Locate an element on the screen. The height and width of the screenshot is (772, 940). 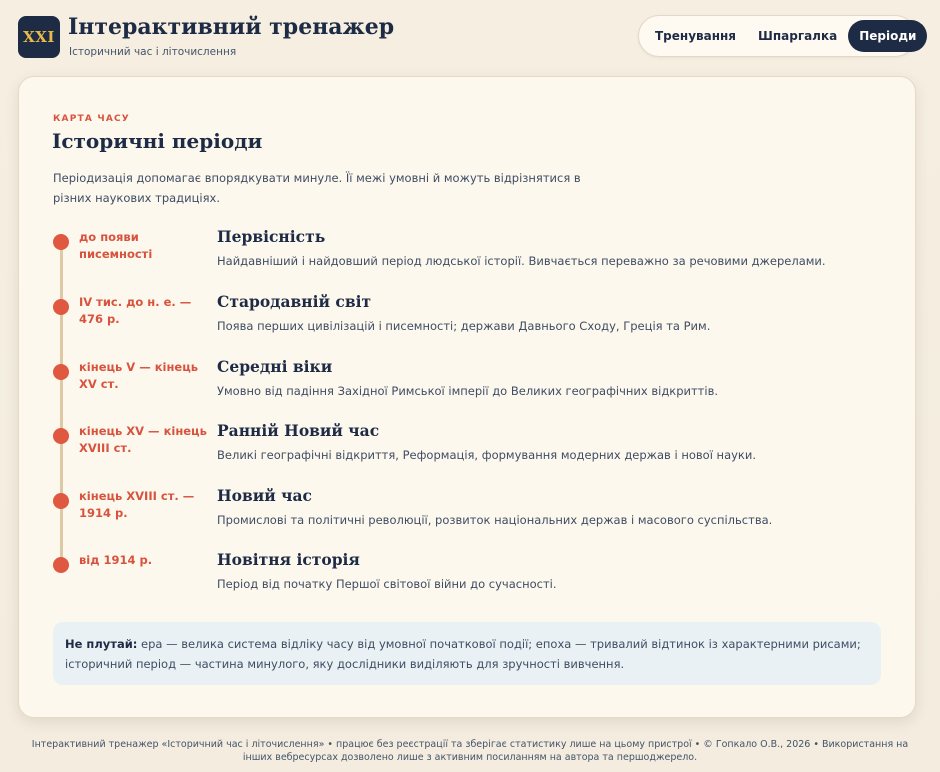
period-name: Новий час is located at coordinates (264, 495).